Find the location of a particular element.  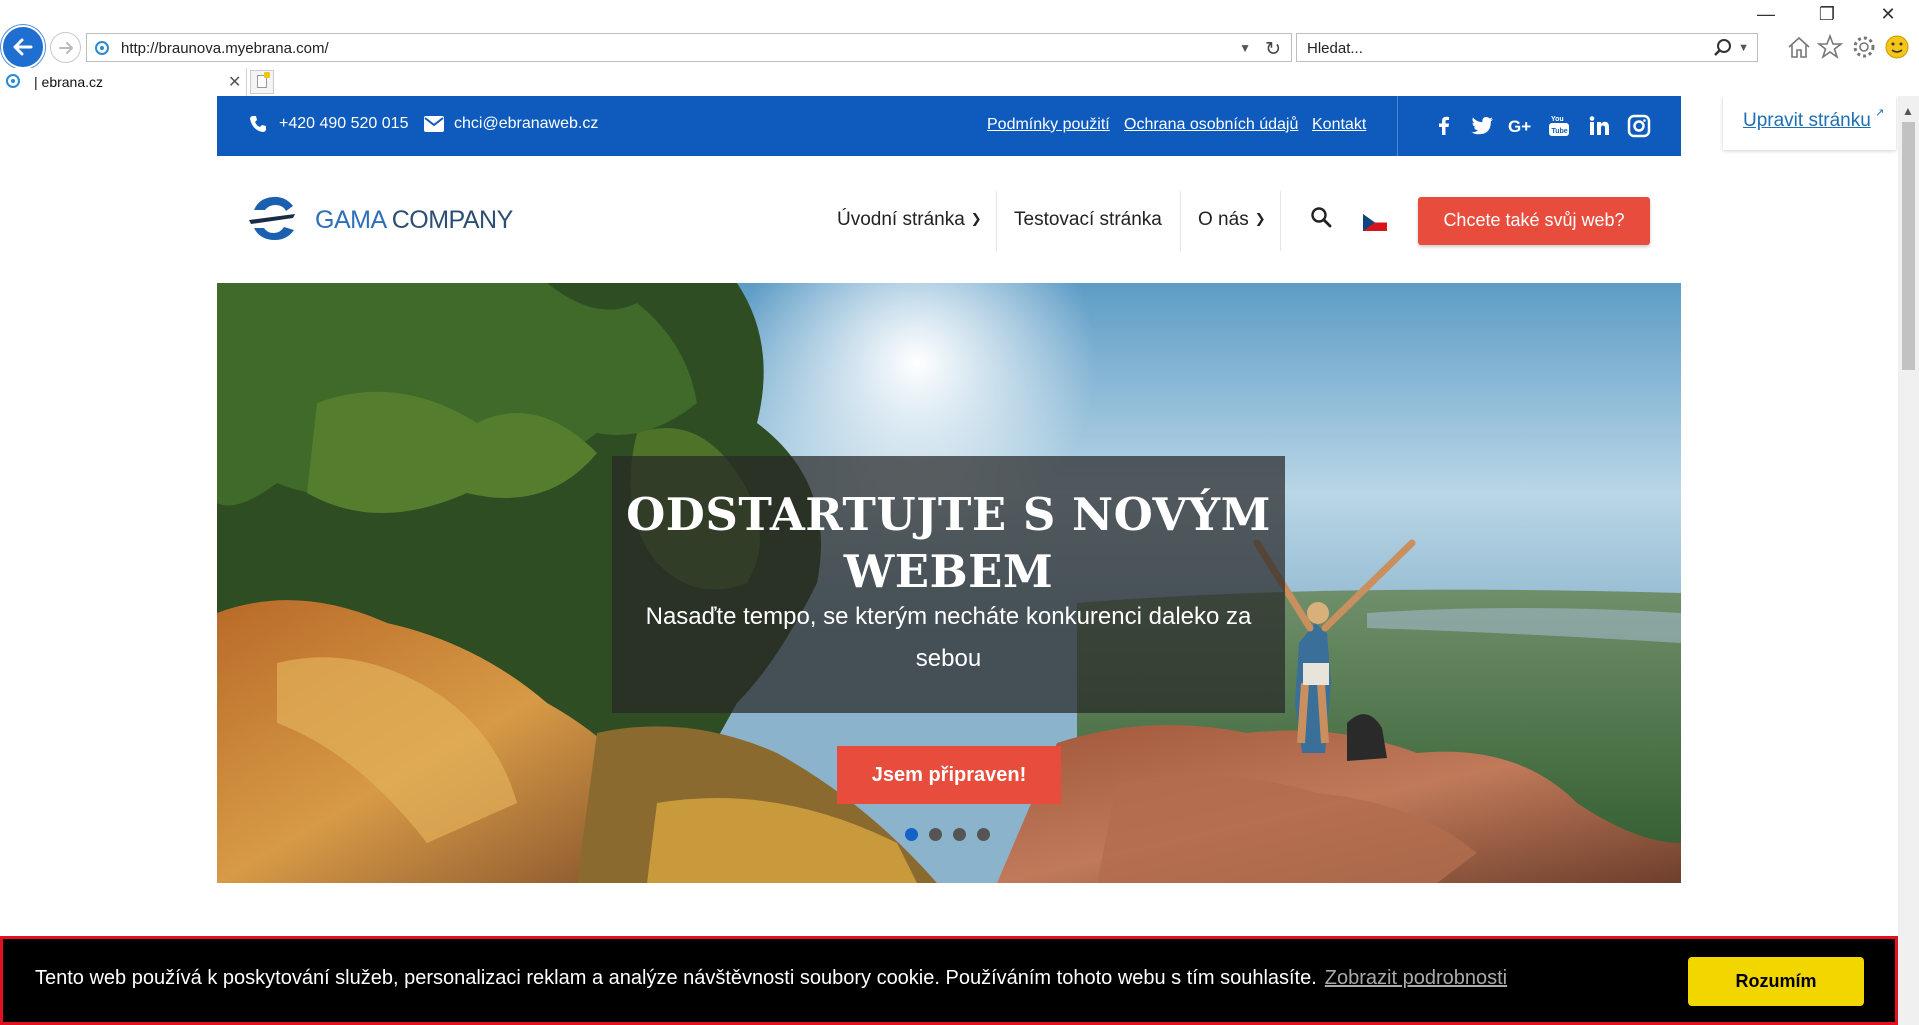

browser-tab: | ebrana.cz ✕ is located at coordinates (123, 82).